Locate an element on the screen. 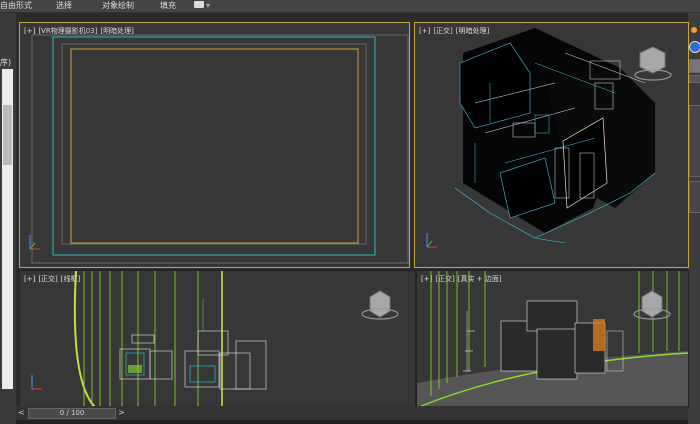  time-slider: 0 / 100 is located at coordinates (72, 413).